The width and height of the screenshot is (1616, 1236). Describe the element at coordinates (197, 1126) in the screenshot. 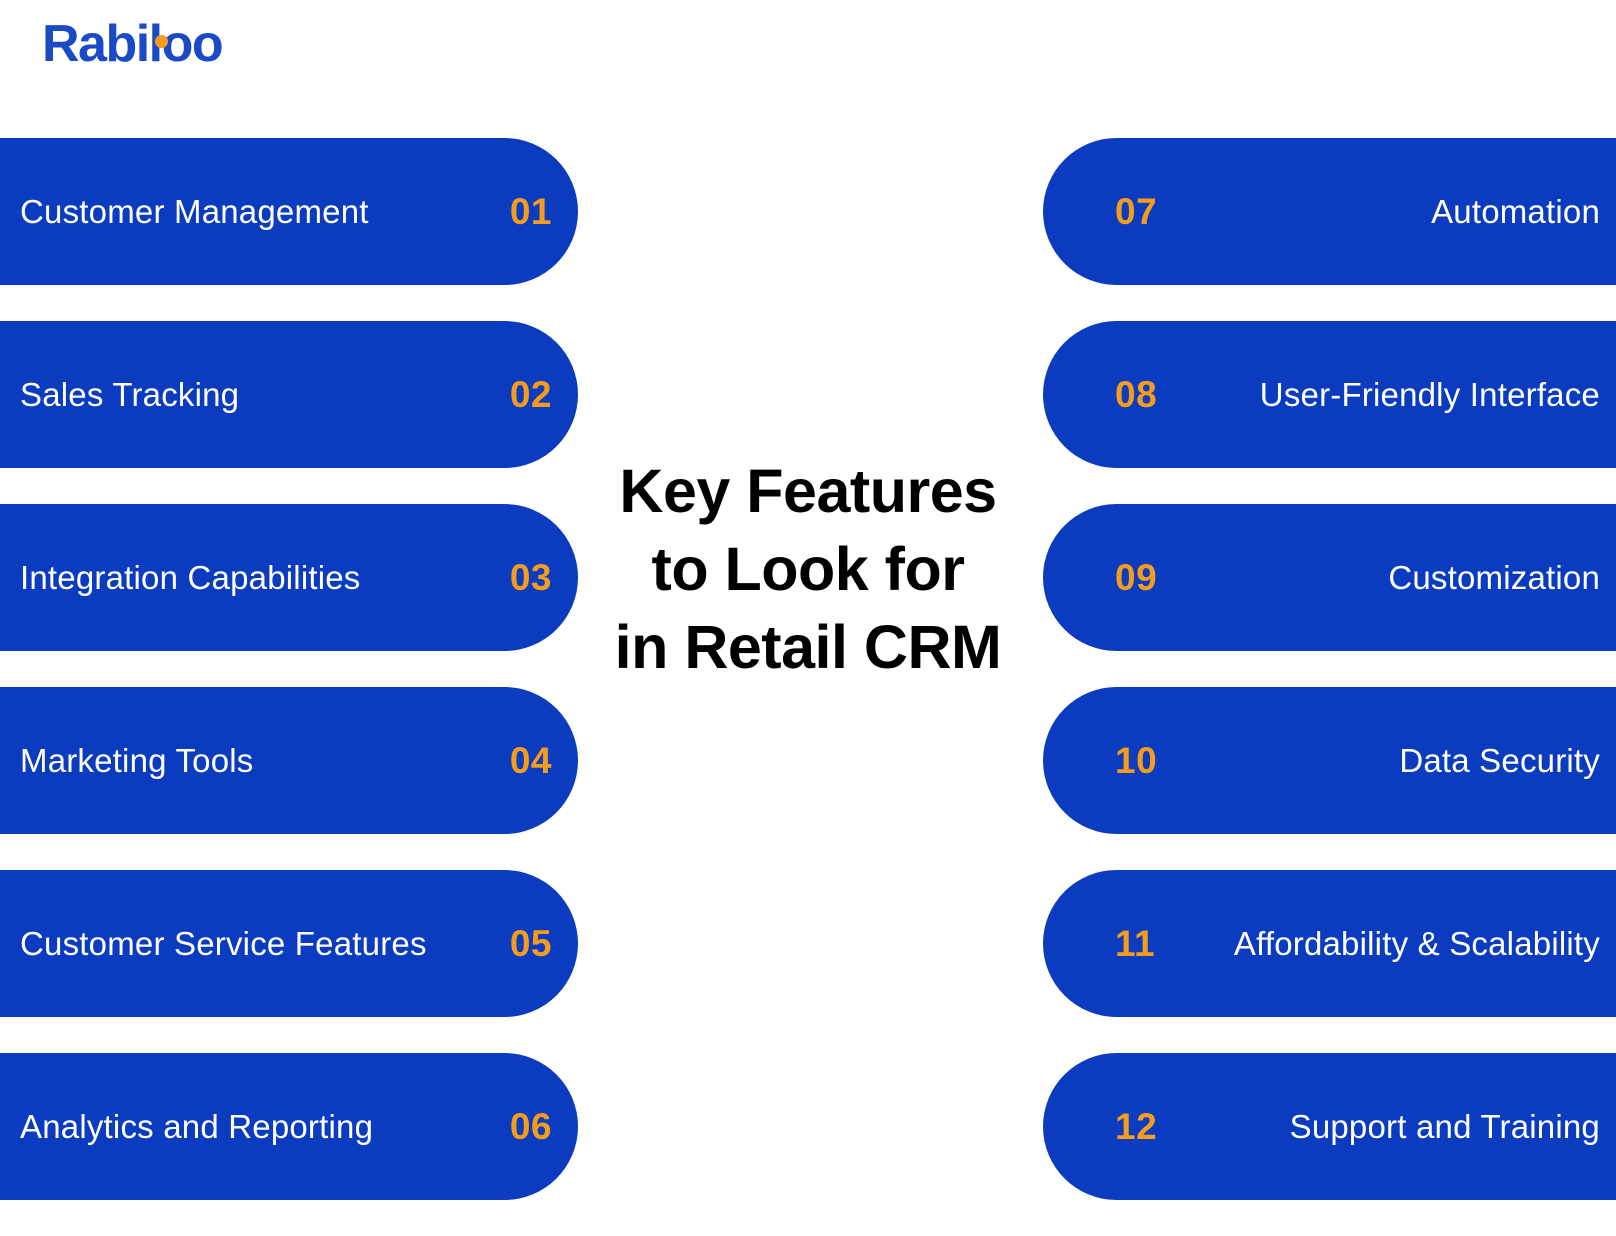

I see `feature-label: Analytics and Reporting` at that location.